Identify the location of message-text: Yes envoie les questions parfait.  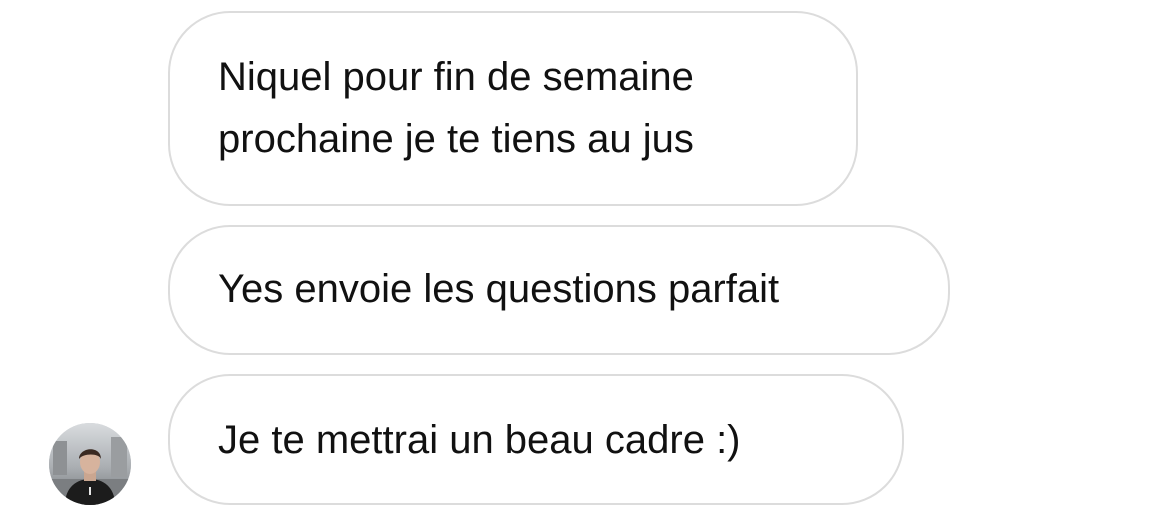
(499, 289).